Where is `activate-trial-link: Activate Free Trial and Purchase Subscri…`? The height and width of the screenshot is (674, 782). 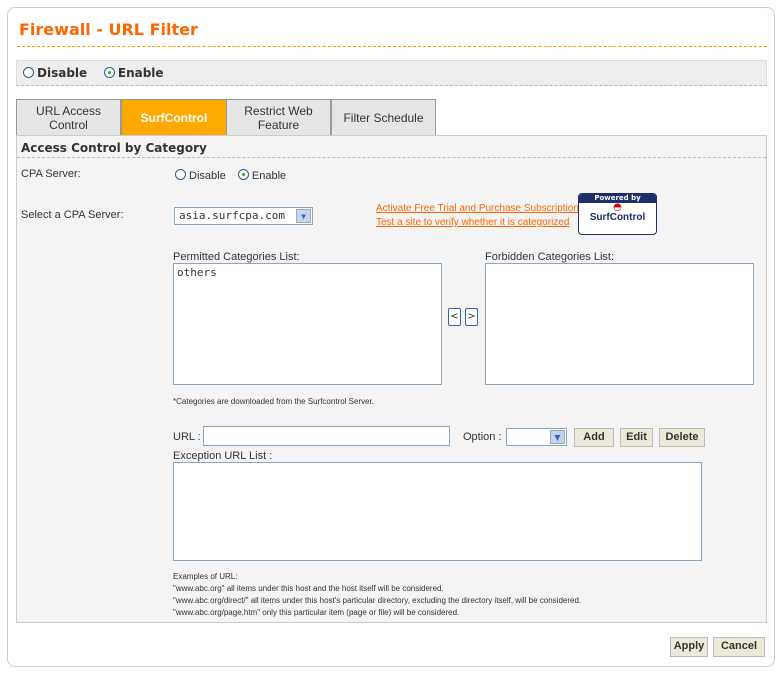
activate-trial-link: Activate Free Trial and Purchase Subscri… is located at coordinates (477, 208).